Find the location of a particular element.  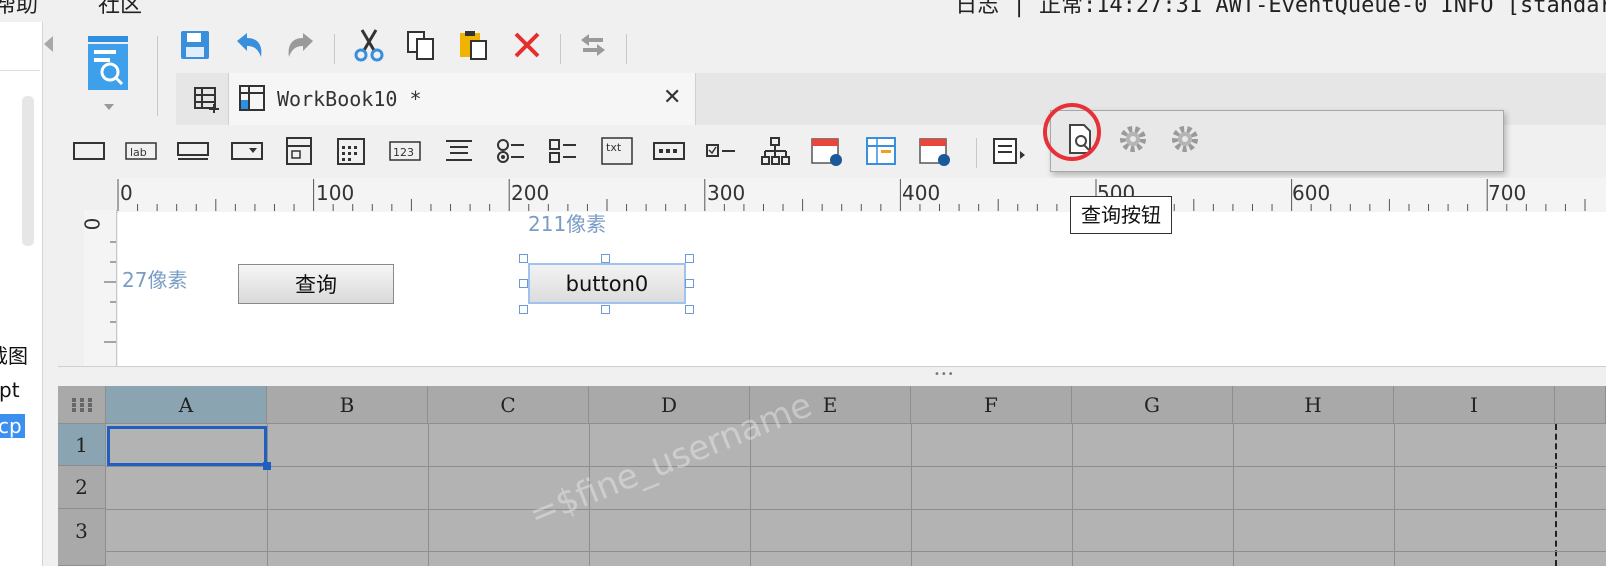

dropdown-icon is located at coordinates (247, 151).